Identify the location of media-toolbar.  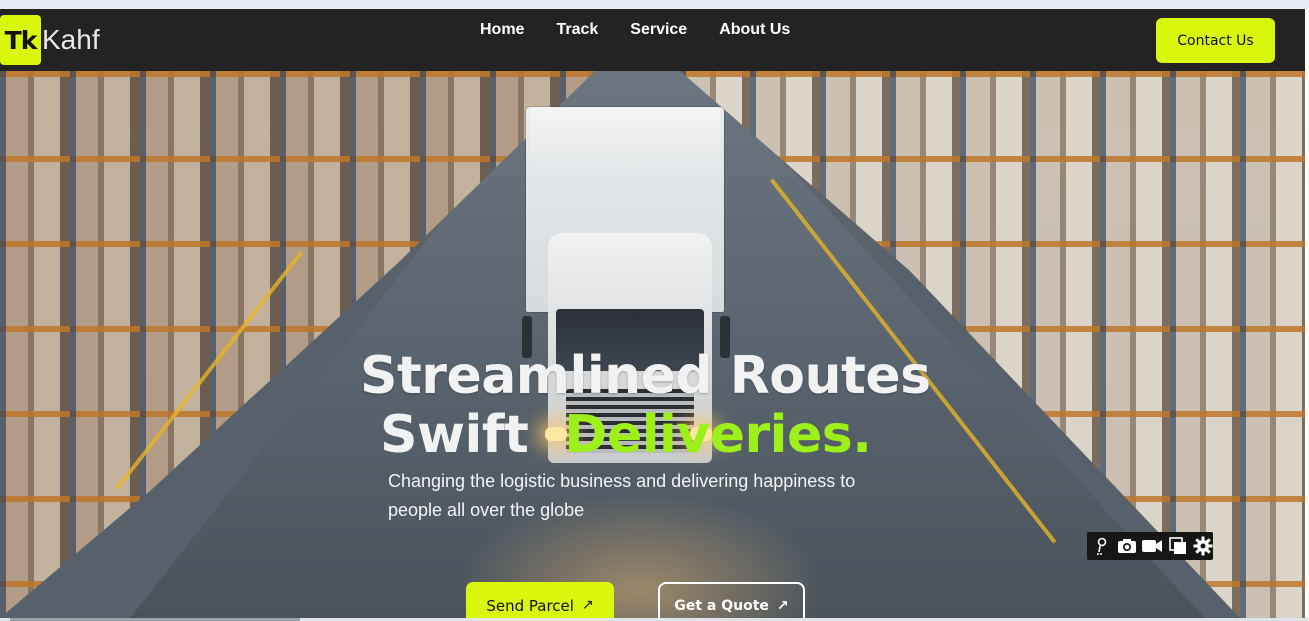
(1150, 546).